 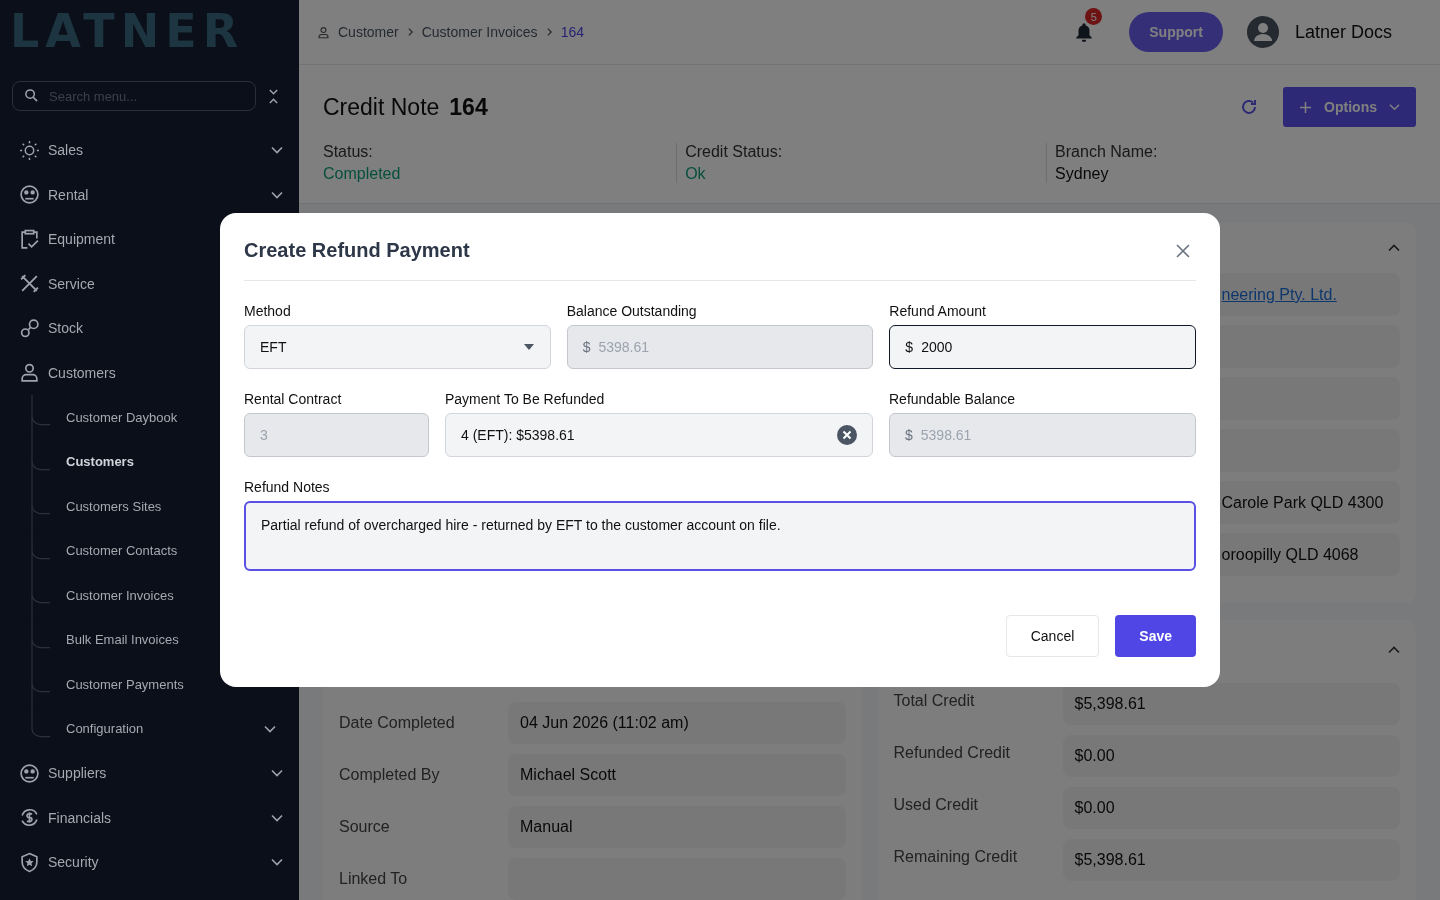 What do you see at coordinates (936, 804) in the screenshot?
I see `field-label: Used Credit` at bounding box center [936, 804].